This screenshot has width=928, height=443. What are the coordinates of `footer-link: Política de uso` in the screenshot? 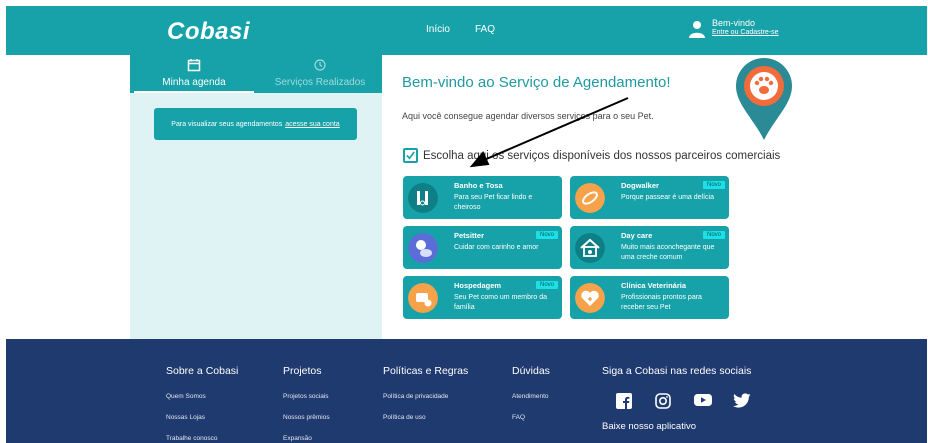 It's located at (425, 417).